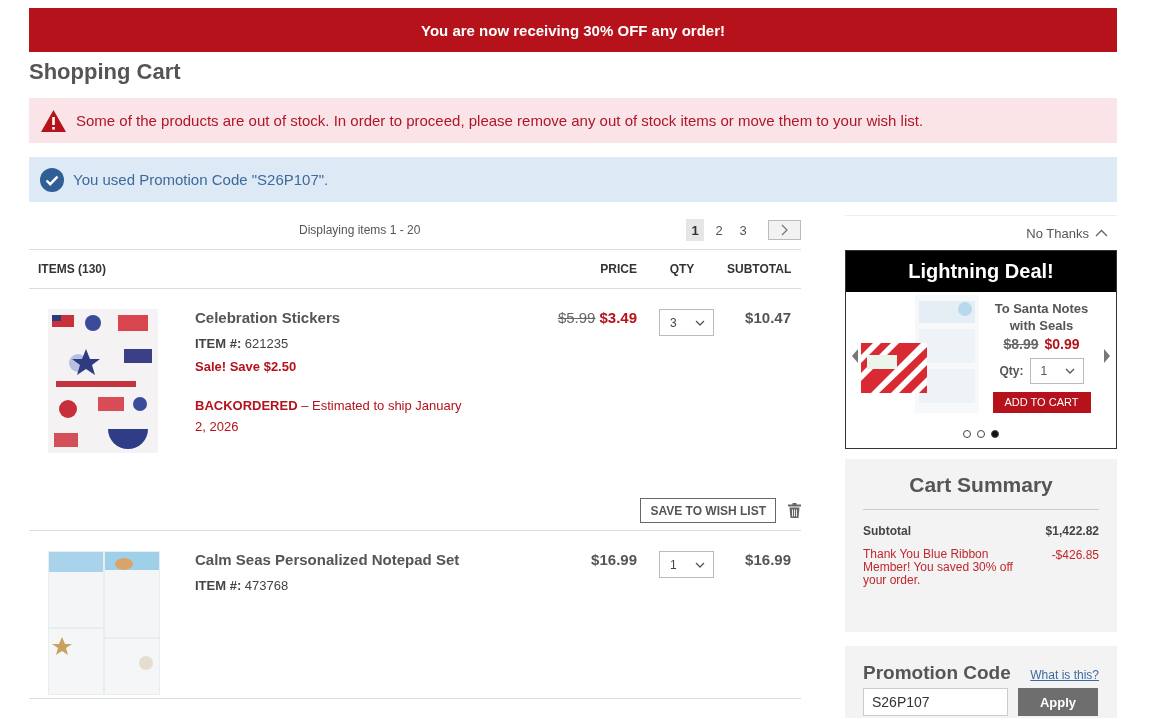  Describe the element at coordinates (981, 271) in the screenshot. I see `deal-title: Lightning Deal!` at that location.